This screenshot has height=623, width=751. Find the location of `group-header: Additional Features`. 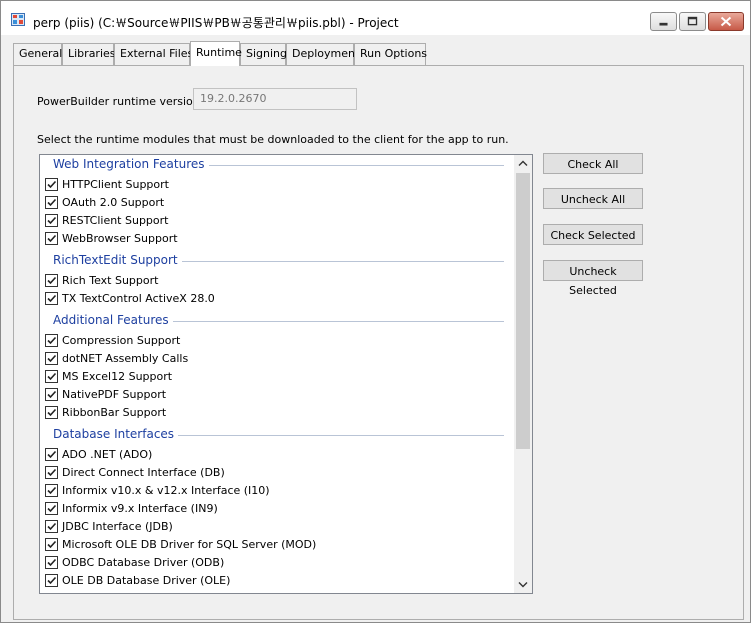

group-header: Additional Features is located at coordinates (111, 320).